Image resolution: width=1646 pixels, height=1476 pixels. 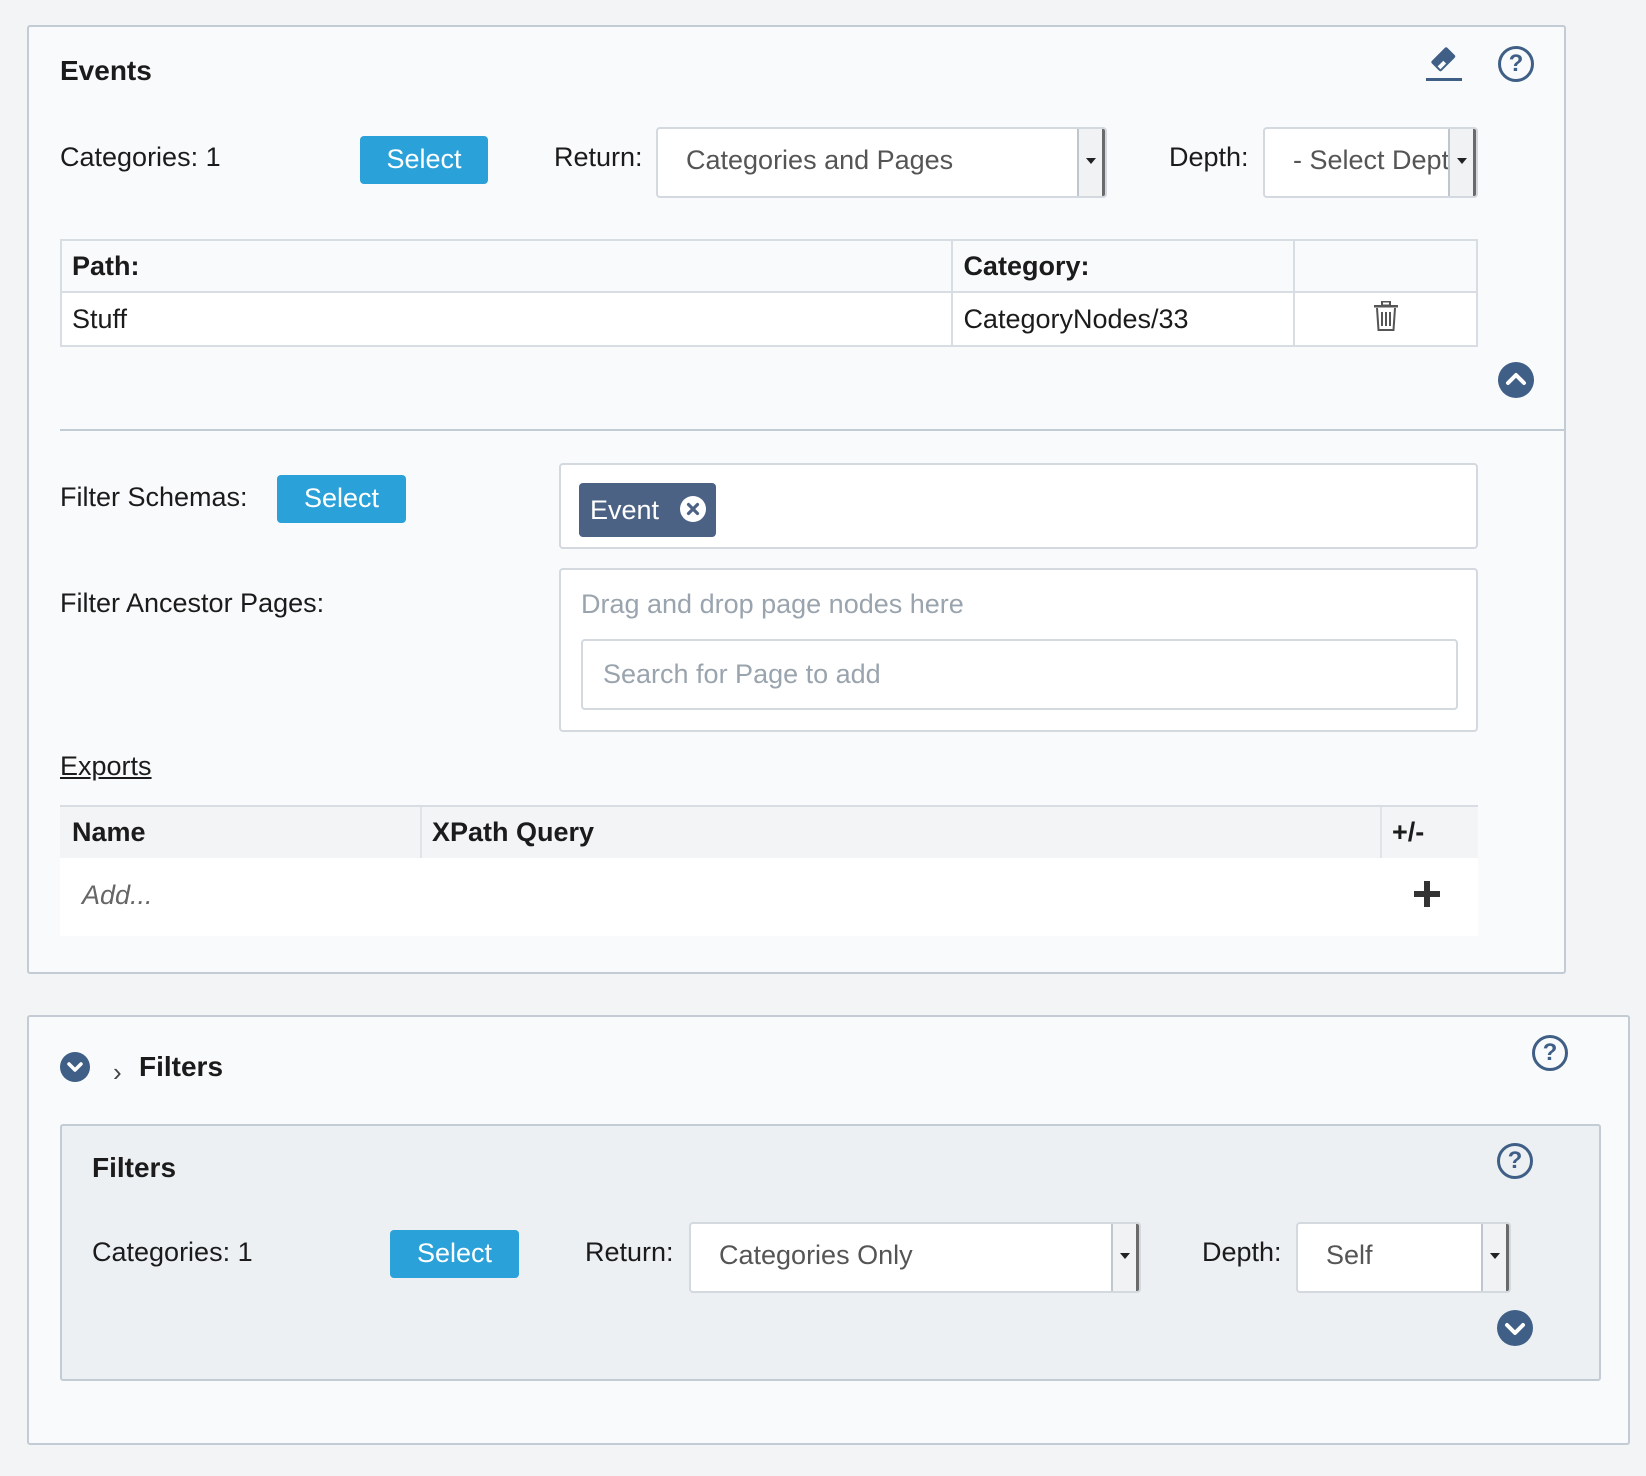 I want to click on depth-label: Depth:, so click(x=1209, y=157).